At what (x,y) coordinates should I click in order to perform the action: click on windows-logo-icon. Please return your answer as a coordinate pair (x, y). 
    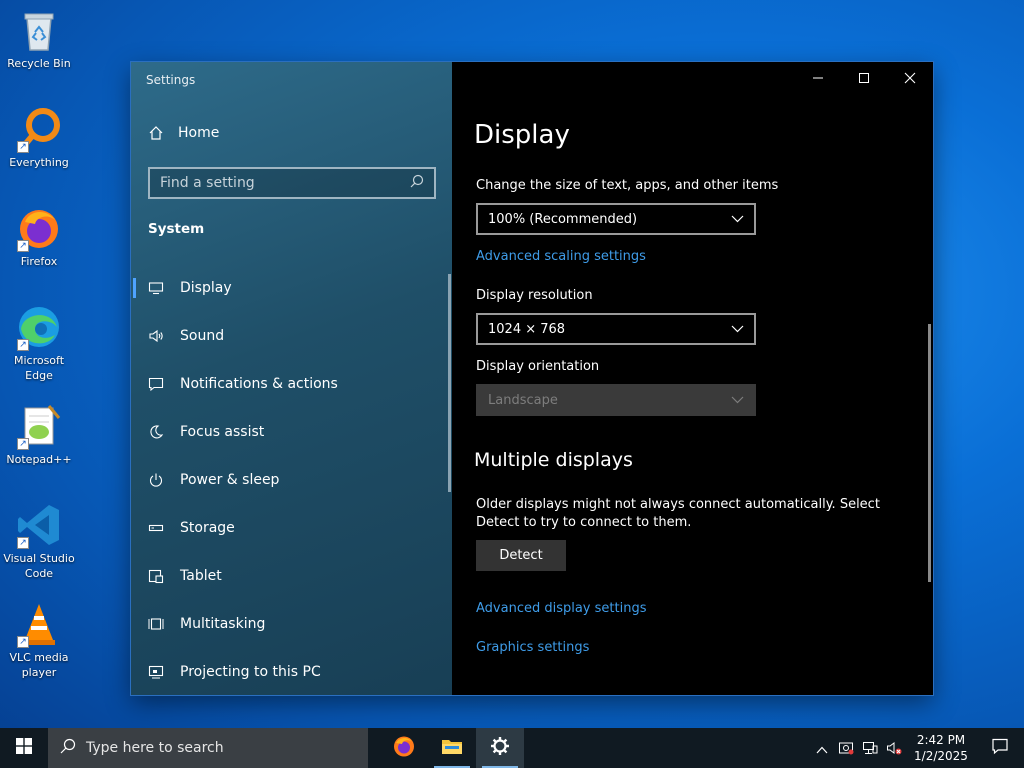
    Looking at the image, I should click on (24, 748).